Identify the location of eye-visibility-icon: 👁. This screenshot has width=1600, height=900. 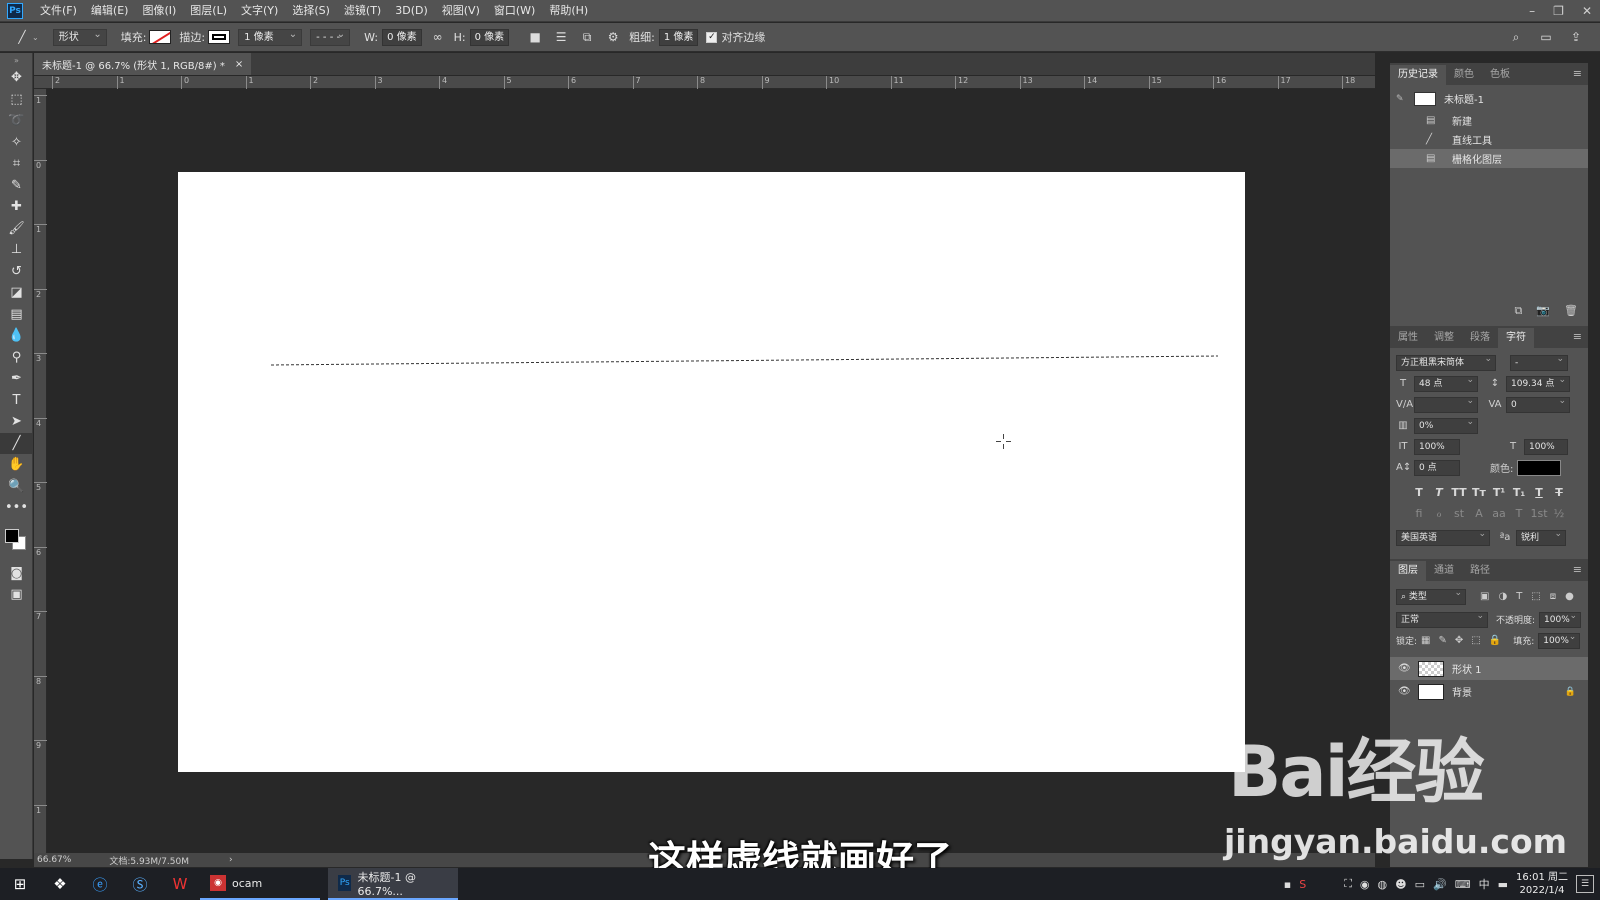
(1404, 691).